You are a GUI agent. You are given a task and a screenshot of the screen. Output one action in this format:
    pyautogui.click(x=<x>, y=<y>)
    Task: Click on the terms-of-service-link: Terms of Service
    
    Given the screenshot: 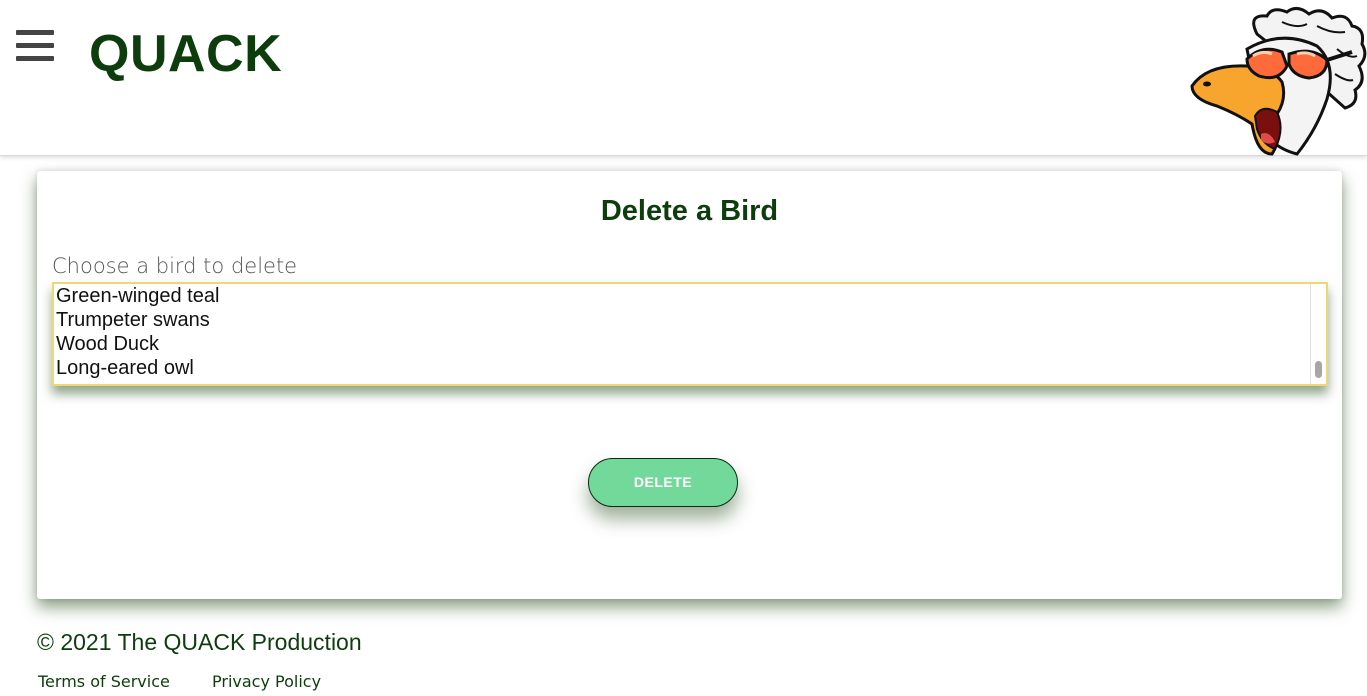 What is the action you would take?
    pyautogui.click(x=104, y=681)
    